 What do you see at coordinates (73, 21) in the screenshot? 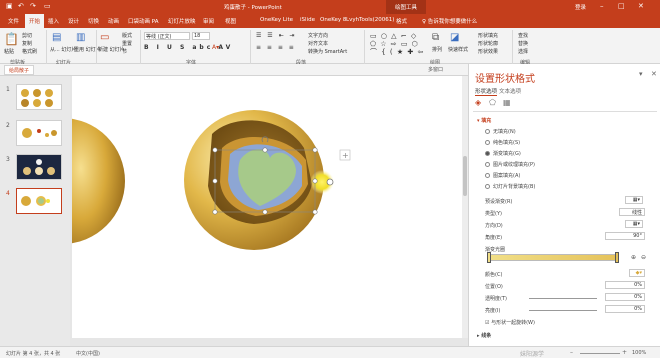
I see `tab-design: 设计` at bounding box center [73, 21].